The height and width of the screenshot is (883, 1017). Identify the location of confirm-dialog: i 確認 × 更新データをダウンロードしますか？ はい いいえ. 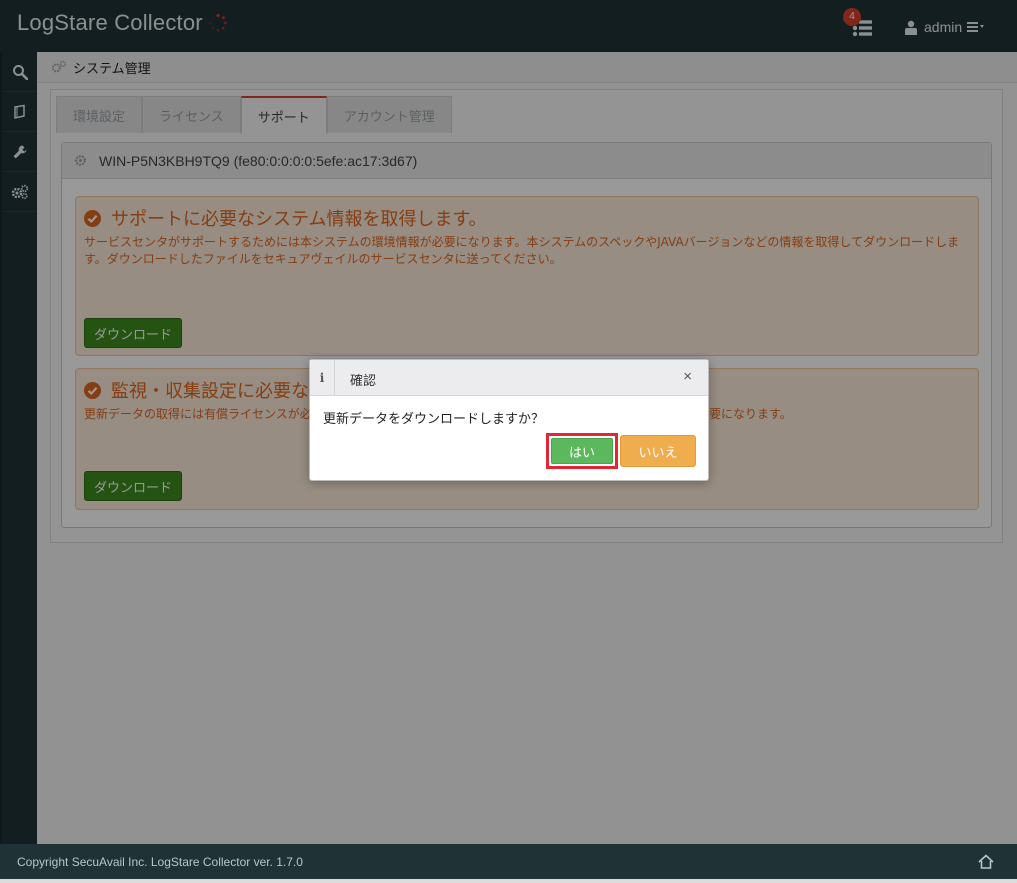
(509, 420).